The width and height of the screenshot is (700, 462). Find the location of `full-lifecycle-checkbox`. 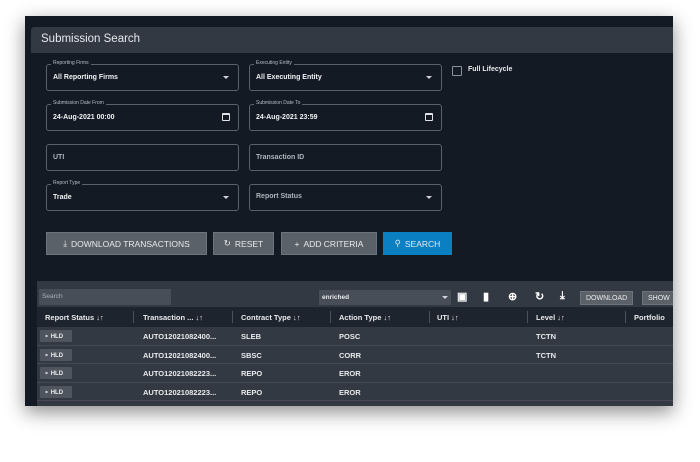

full-lifecycle-checkbox is located at coordinates (457, 71).